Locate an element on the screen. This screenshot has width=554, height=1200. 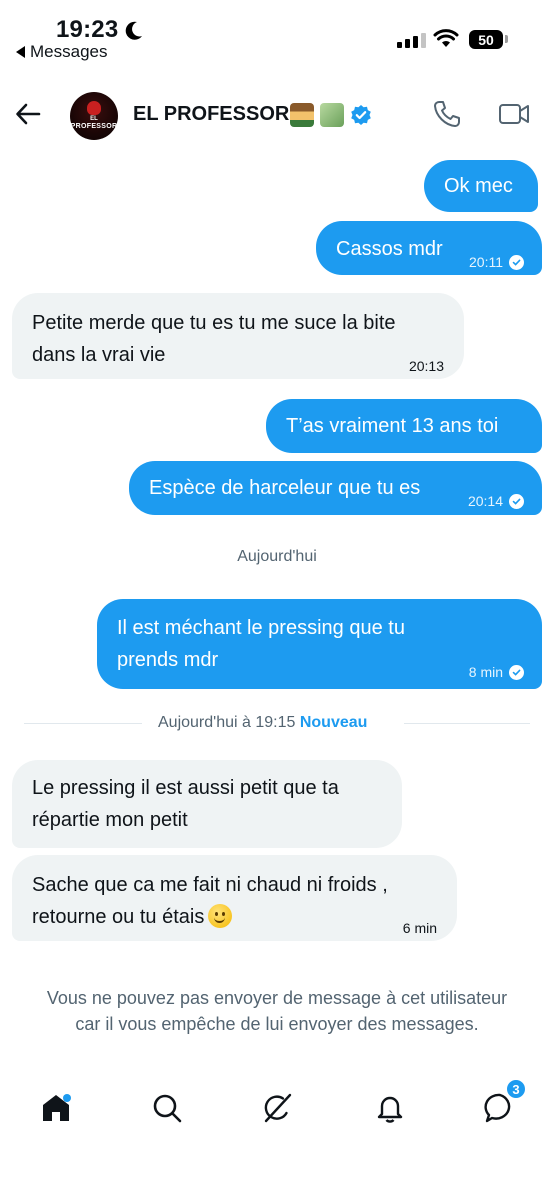
back-to-app-link: Messages is located at coordinates (61, 52).